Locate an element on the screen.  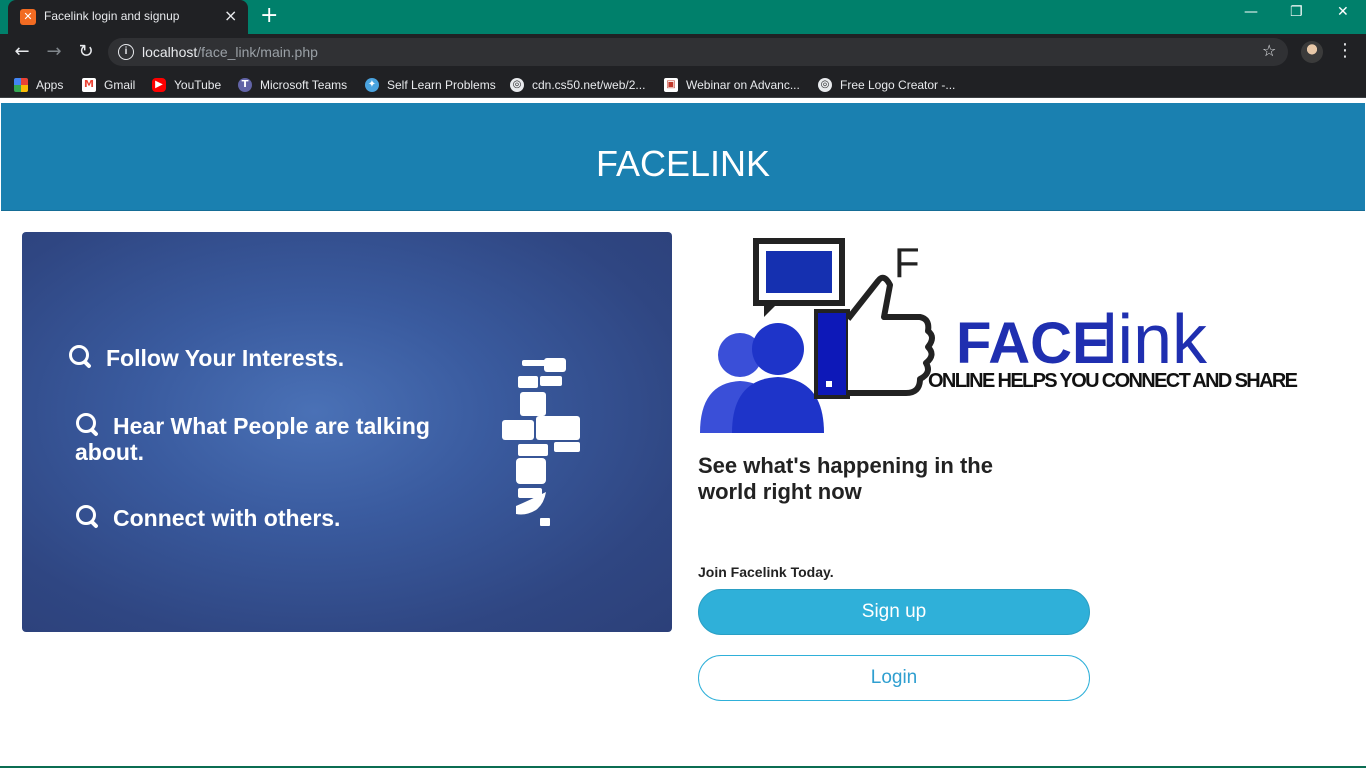
youtube-icon: ▶ is located at coordinates (159, 85).